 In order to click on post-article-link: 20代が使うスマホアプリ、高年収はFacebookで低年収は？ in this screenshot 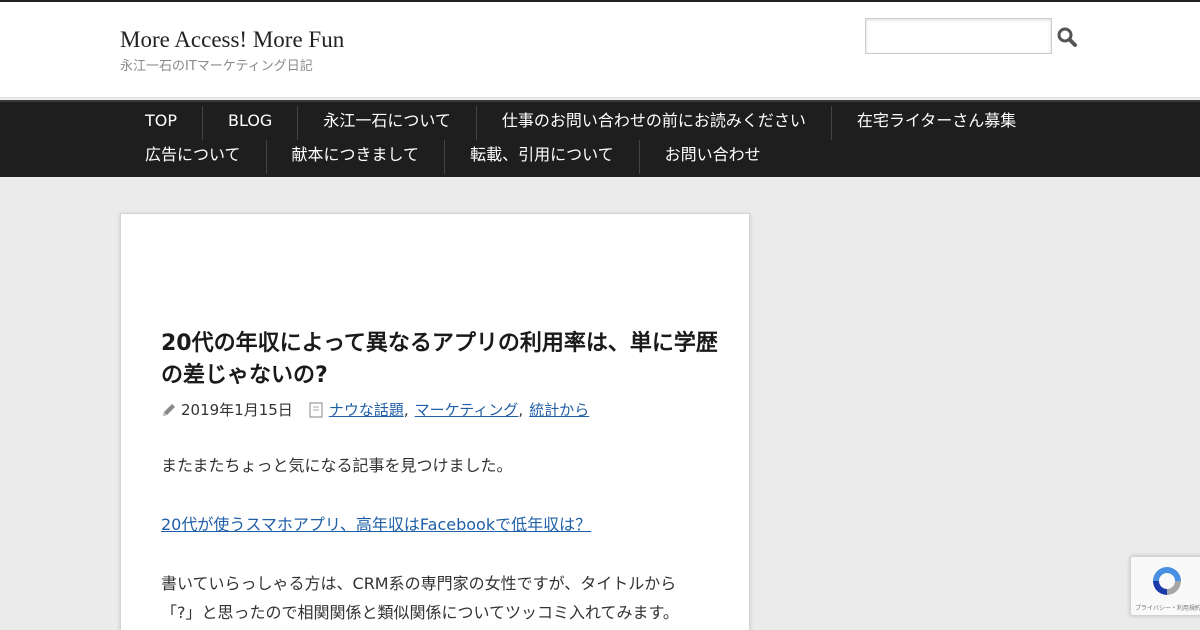, I will do `click(376, 523)`.